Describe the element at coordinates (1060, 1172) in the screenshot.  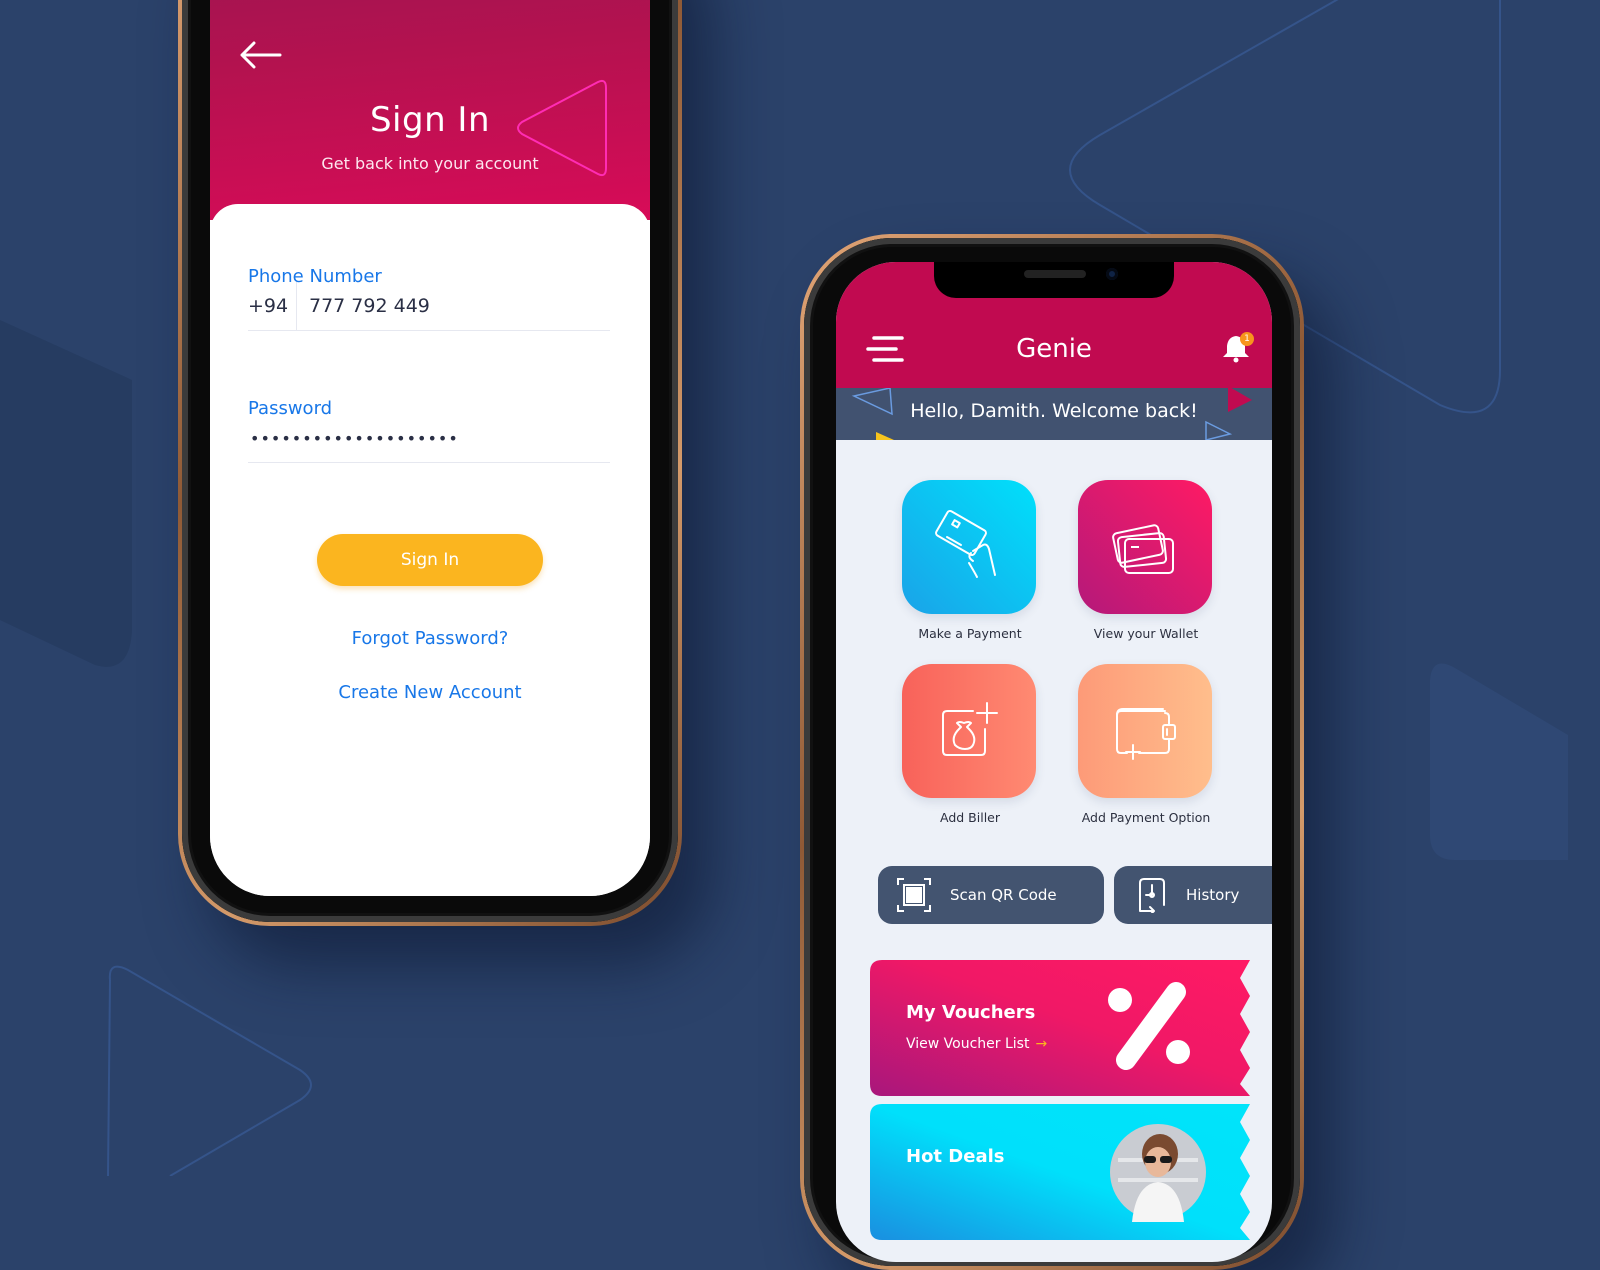
I see `hot-deals-card: Hot Deals` at that location.